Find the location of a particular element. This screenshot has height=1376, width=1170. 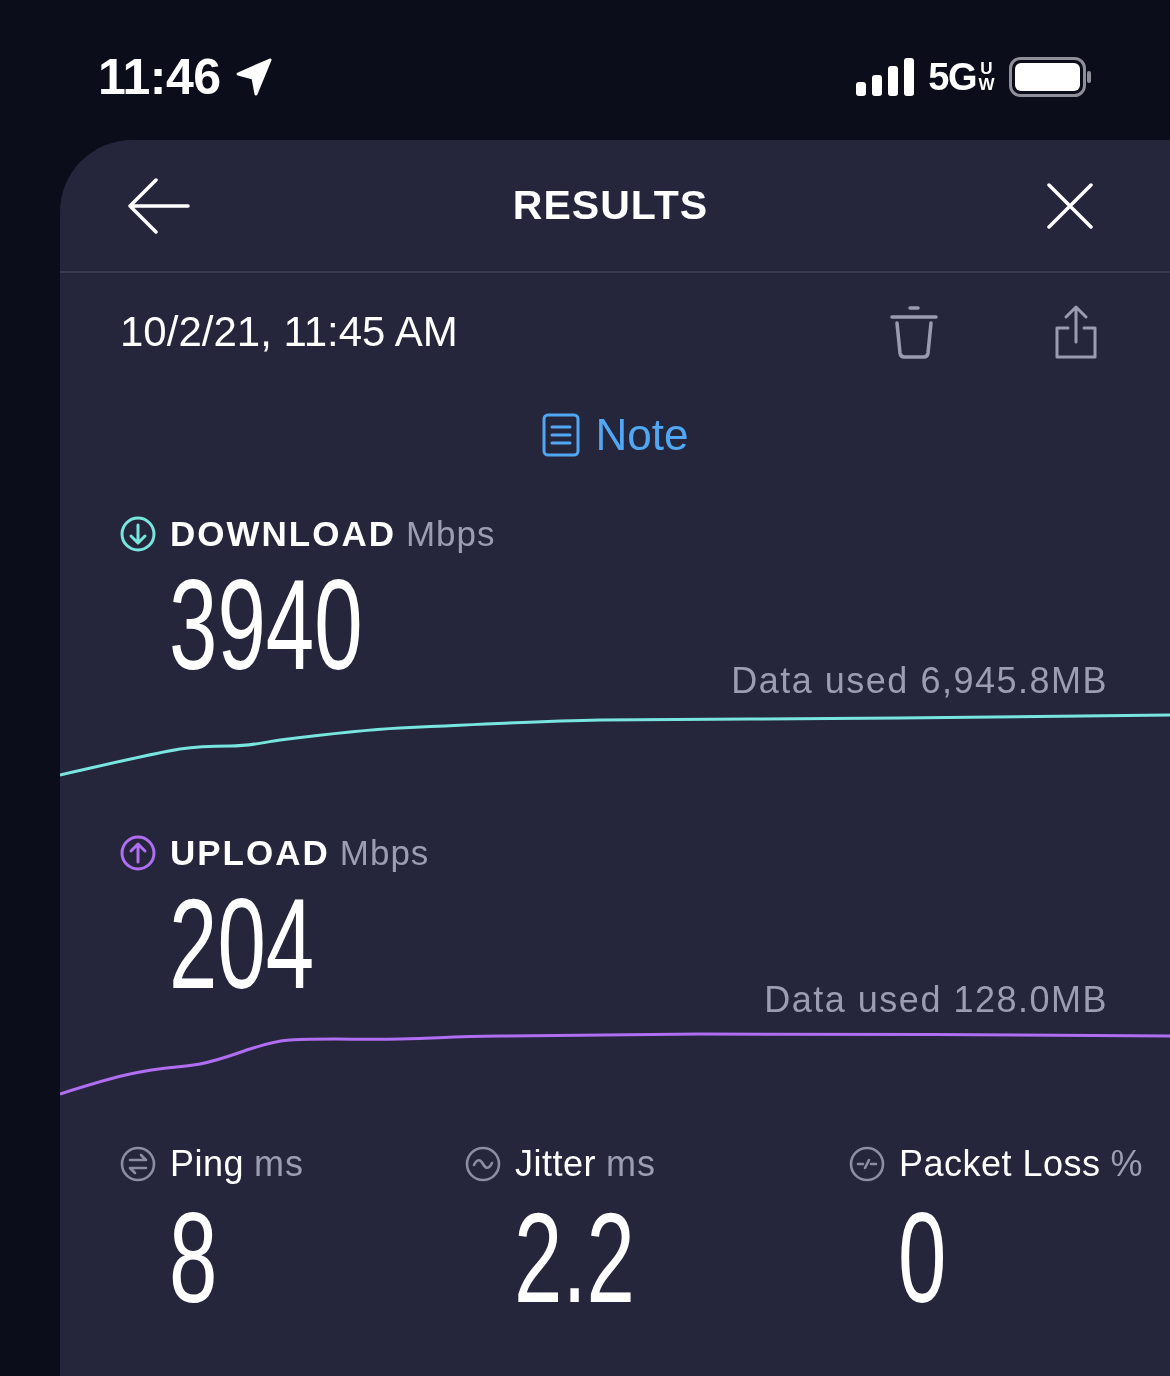

close-icon is located at coordinates (1070, 205).